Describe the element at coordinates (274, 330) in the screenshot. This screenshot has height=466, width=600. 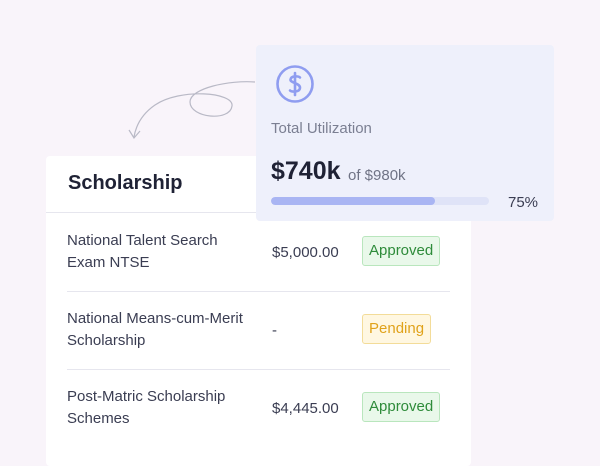
I see `scholarship-amount: -` at that location.